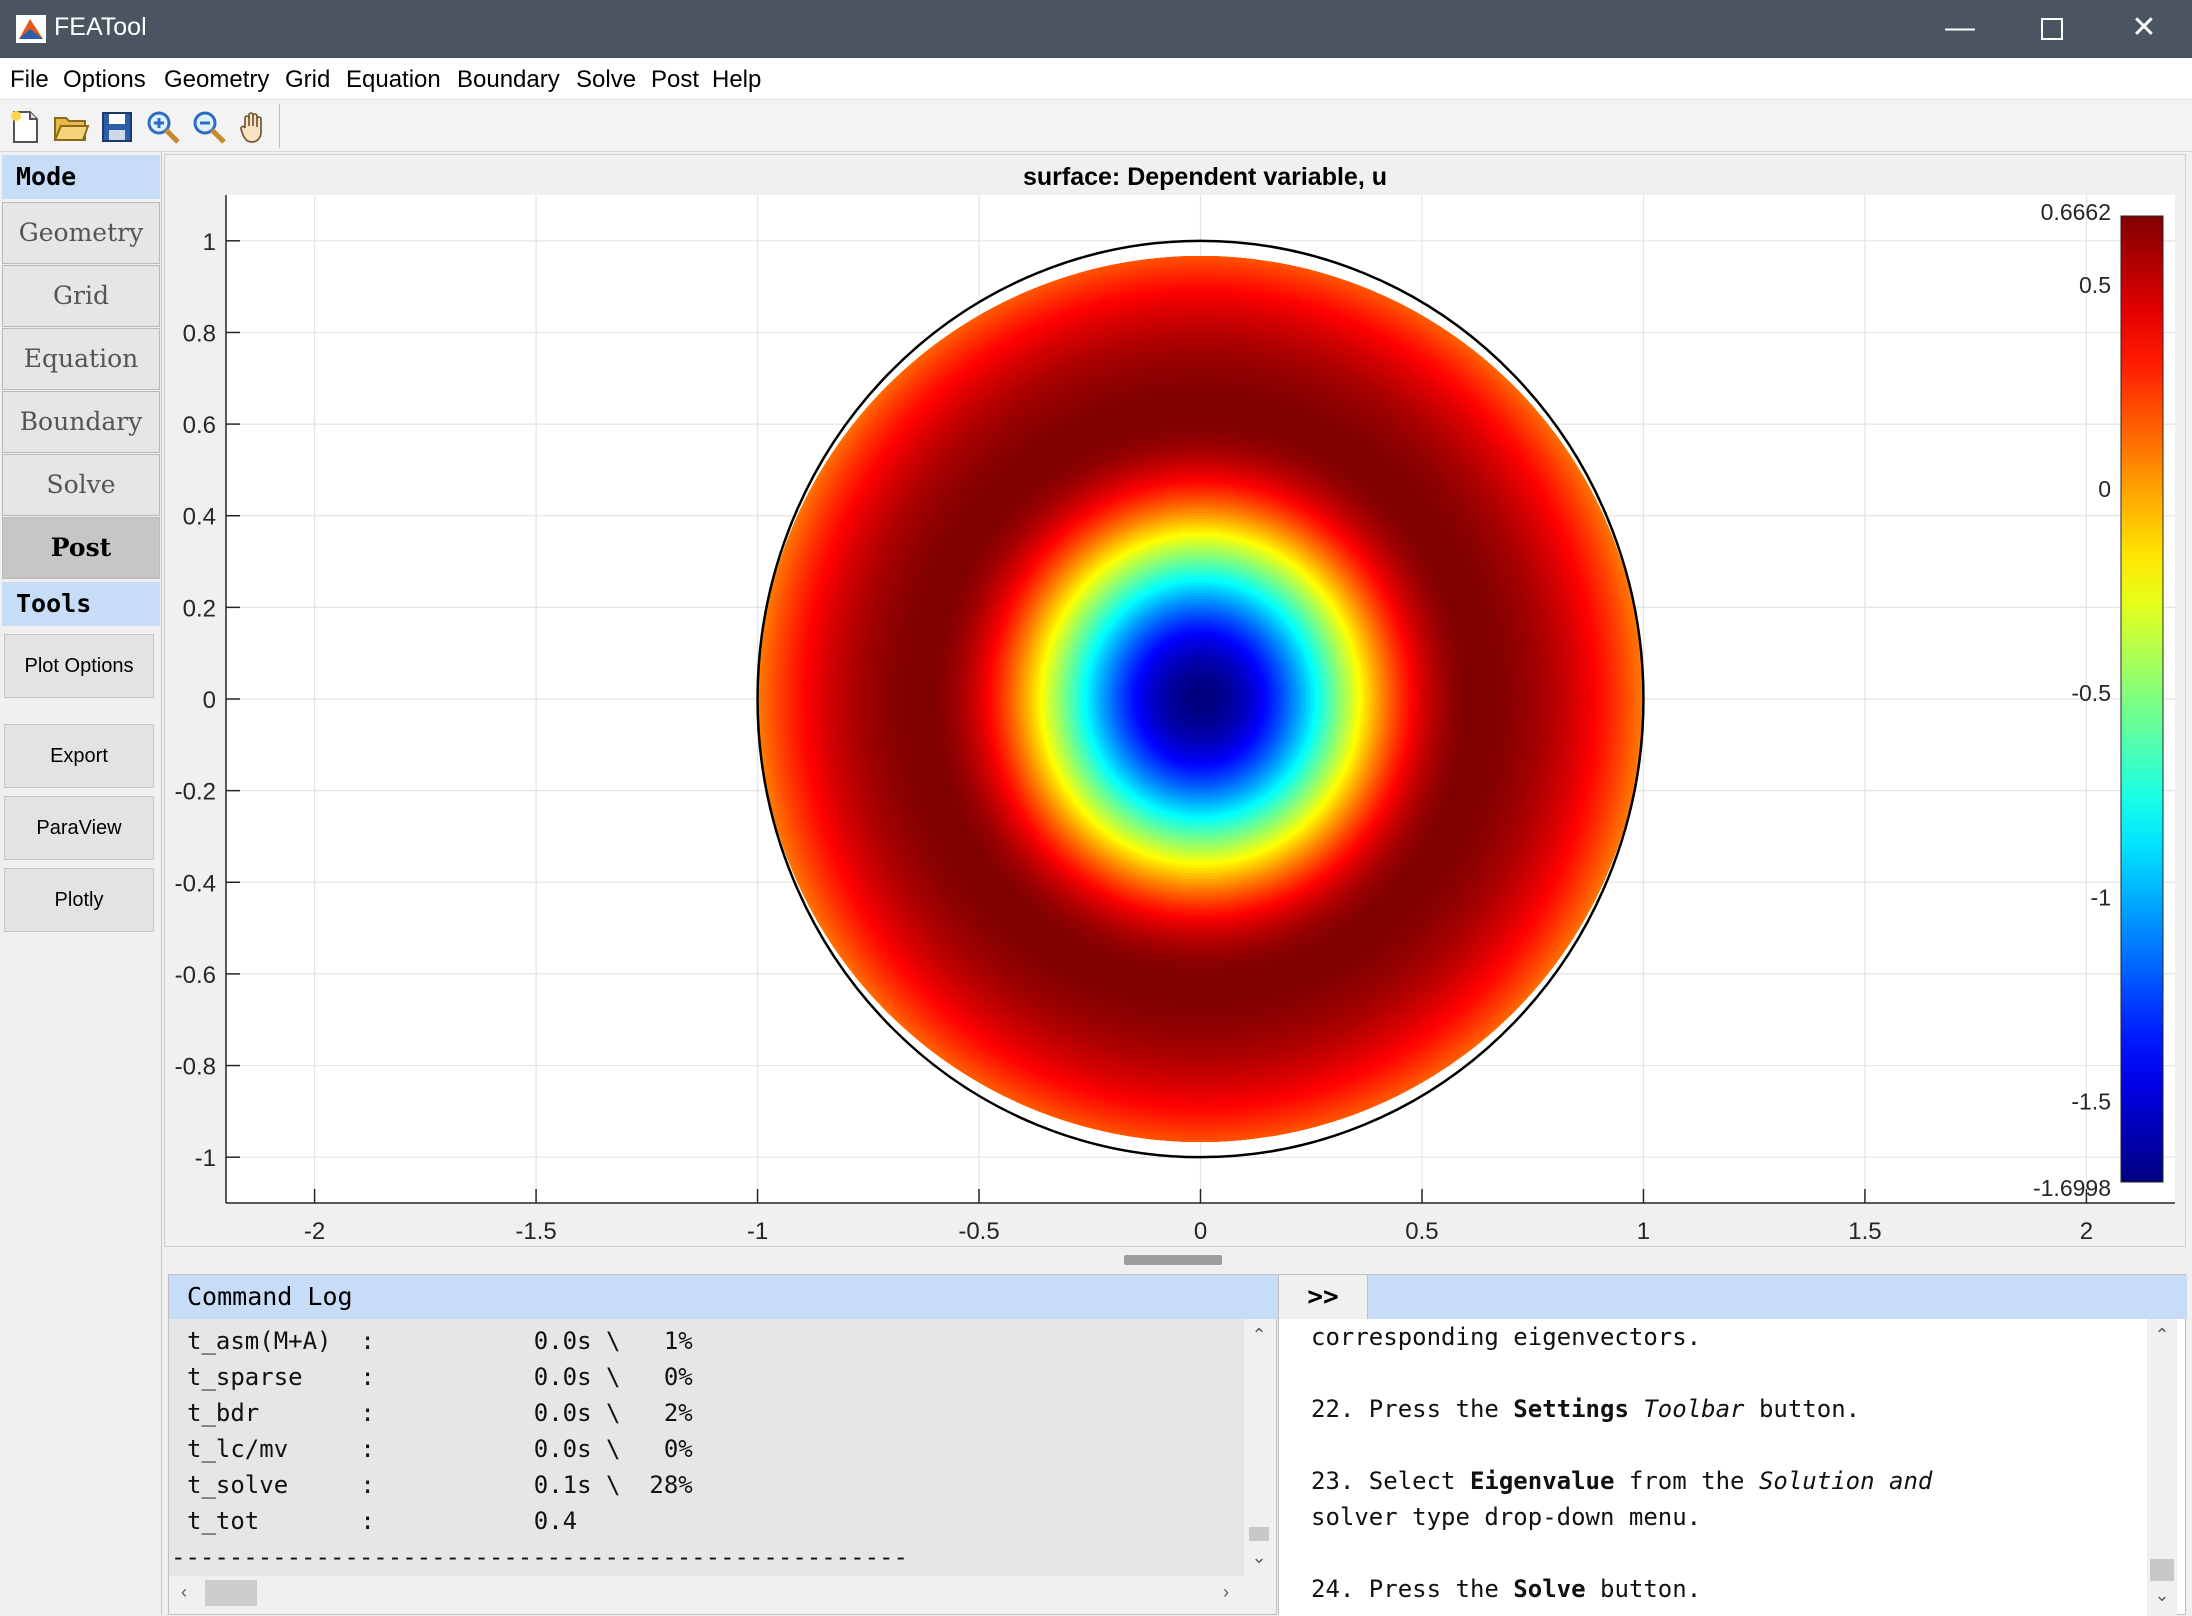  Describe the element at coordinates (195, 883) in the screenshot. I see `y-tick-label: -0.4` at that location.